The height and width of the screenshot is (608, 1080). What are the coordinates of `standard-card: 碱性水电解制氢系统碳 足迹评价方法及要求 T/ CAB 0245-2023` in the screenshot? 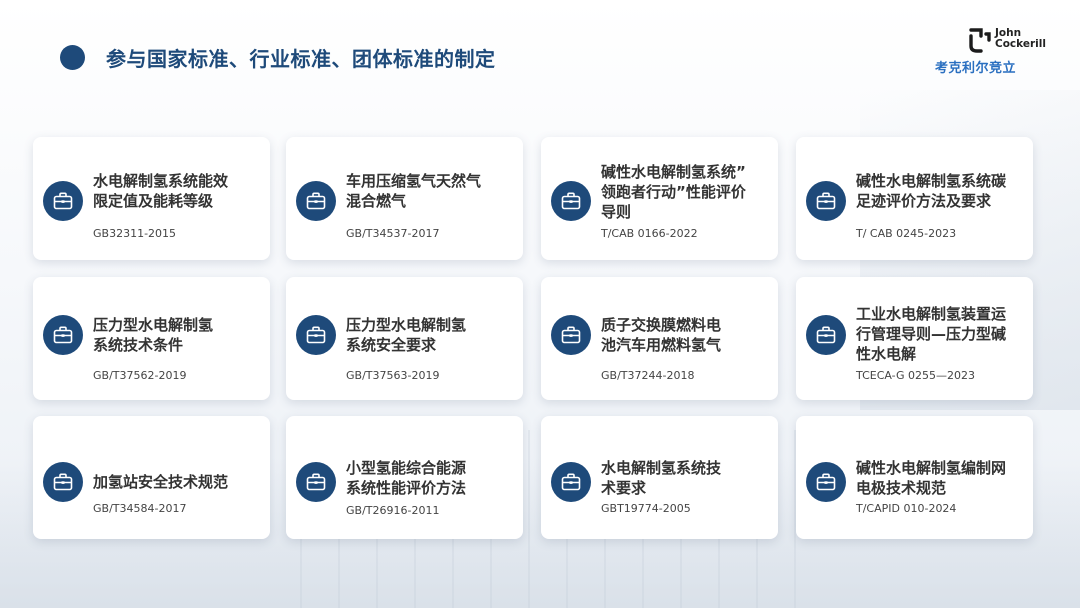 It's located at (914, 198).